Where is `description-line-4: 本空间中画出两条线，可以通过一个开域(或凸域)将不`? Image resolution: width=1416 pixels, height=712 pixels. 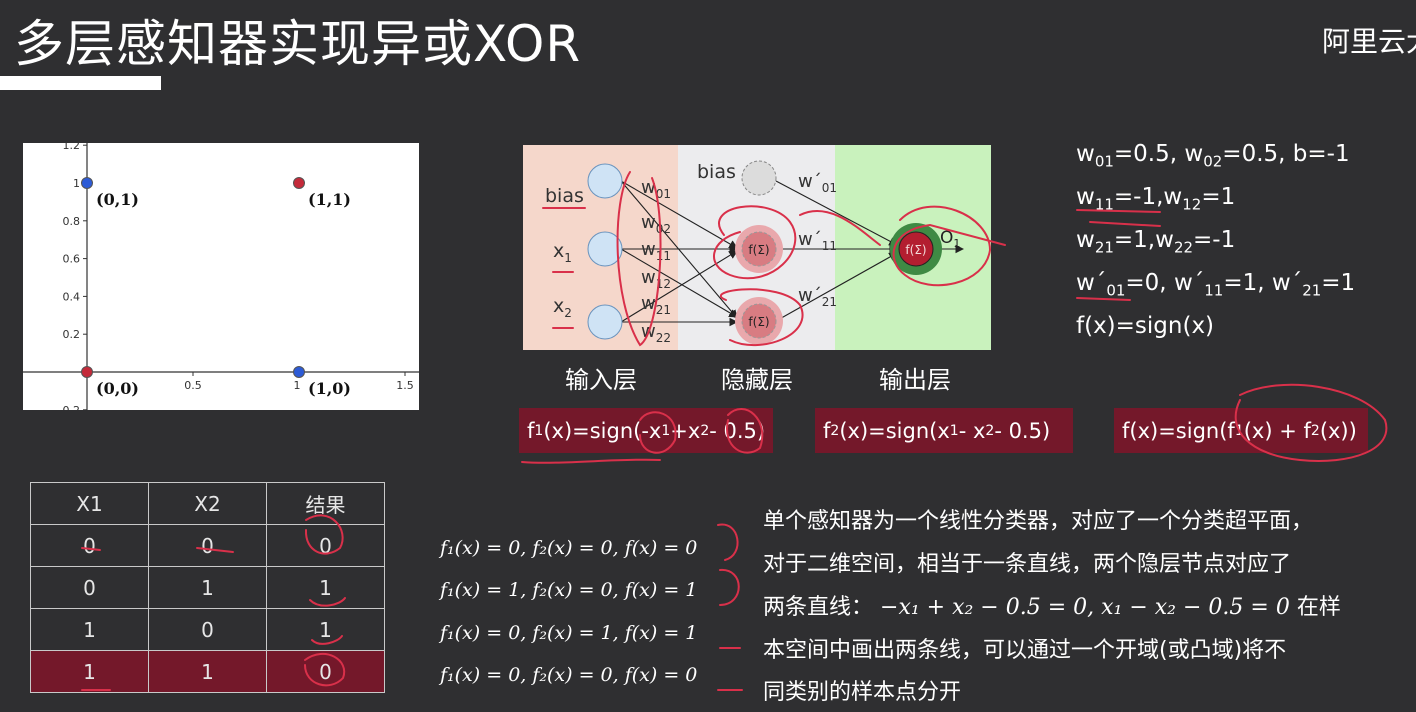
description-line-4: 本空间中画出两条线，可以通过一个开域(或凸域)将不 is located at coordinates (1025, 650).